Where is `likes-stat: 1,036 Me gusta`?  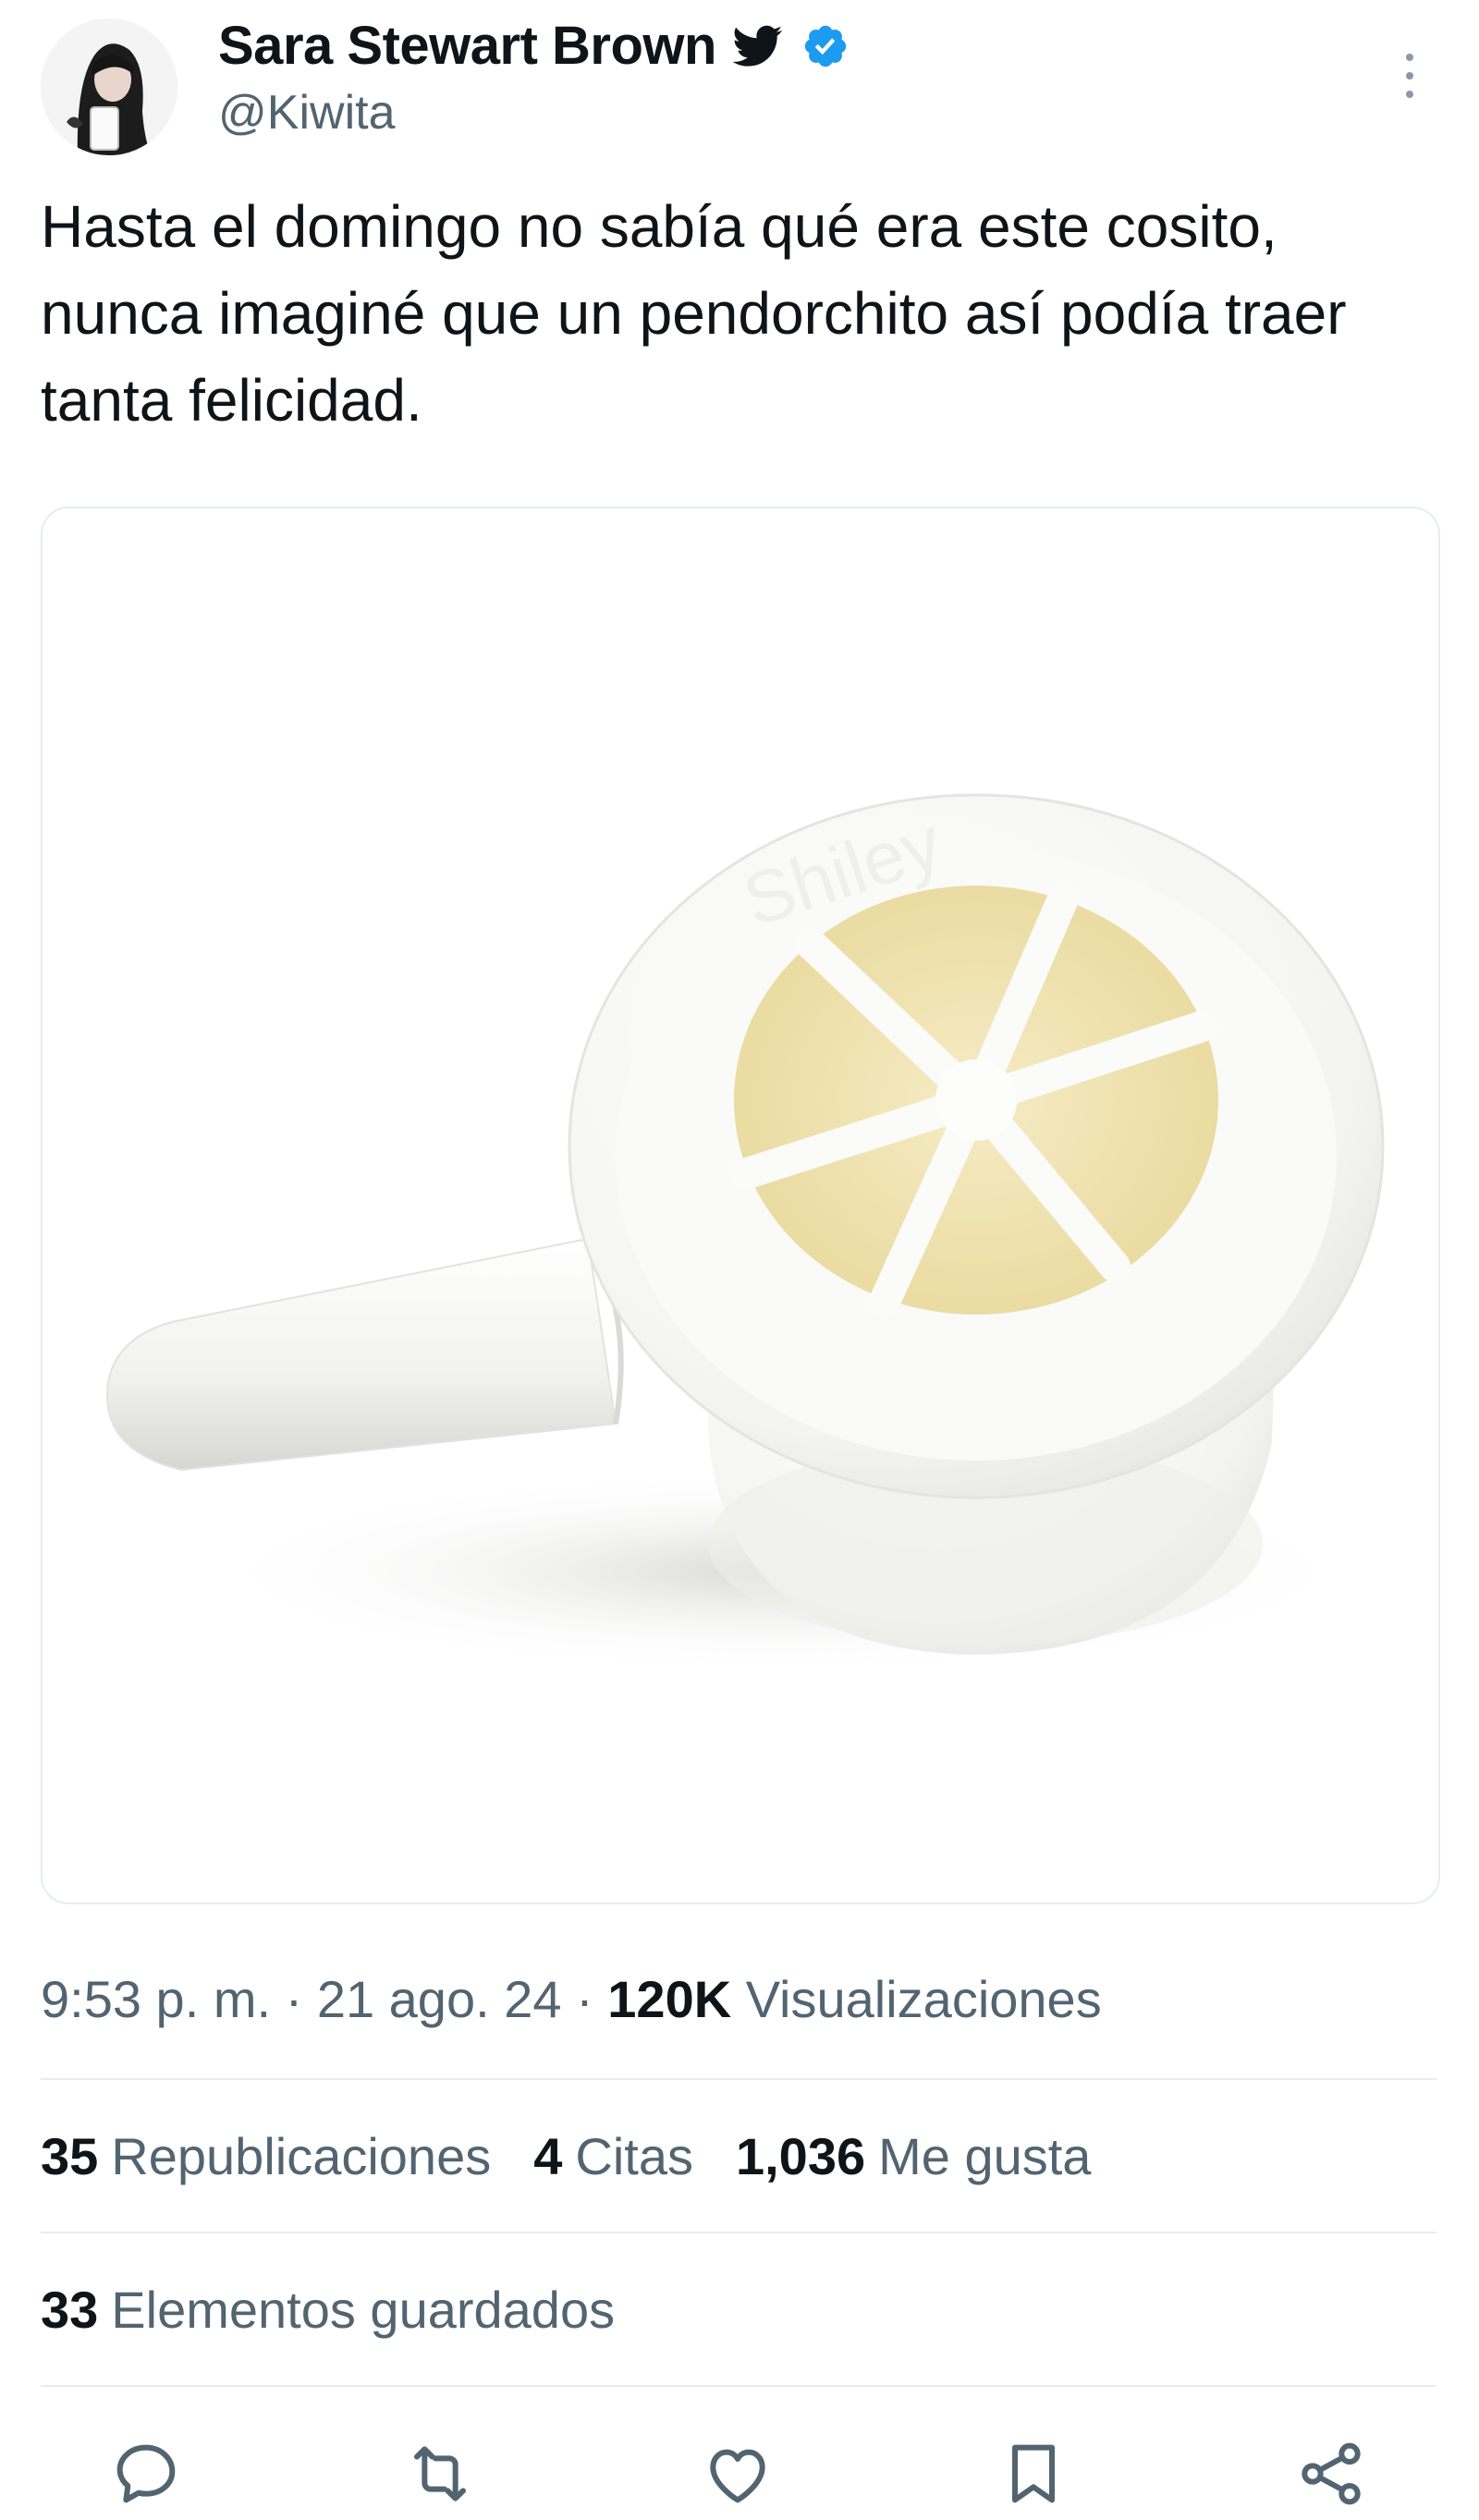 likes-stat: 1,036 Me gusta is located at coordinates (913, 2156).